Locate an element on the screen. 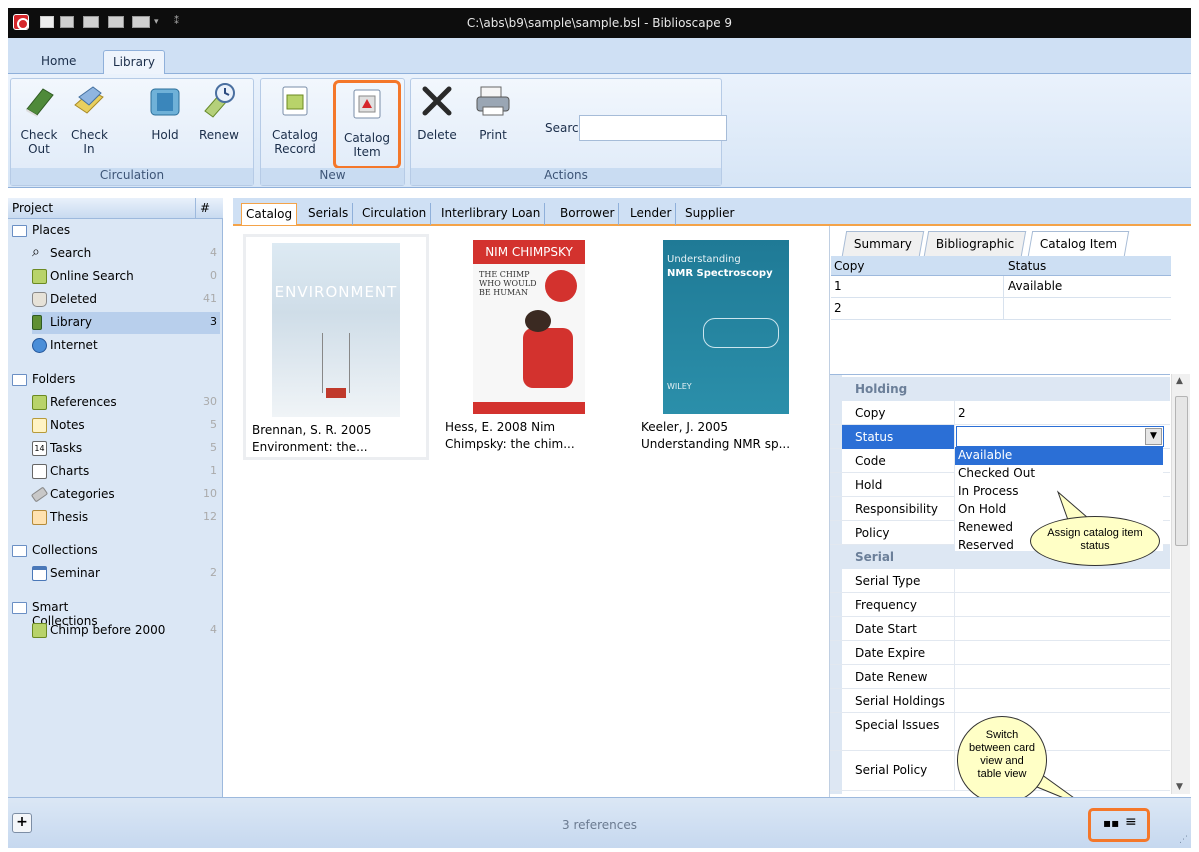  tag-icon is located at coordinates (39, 494).